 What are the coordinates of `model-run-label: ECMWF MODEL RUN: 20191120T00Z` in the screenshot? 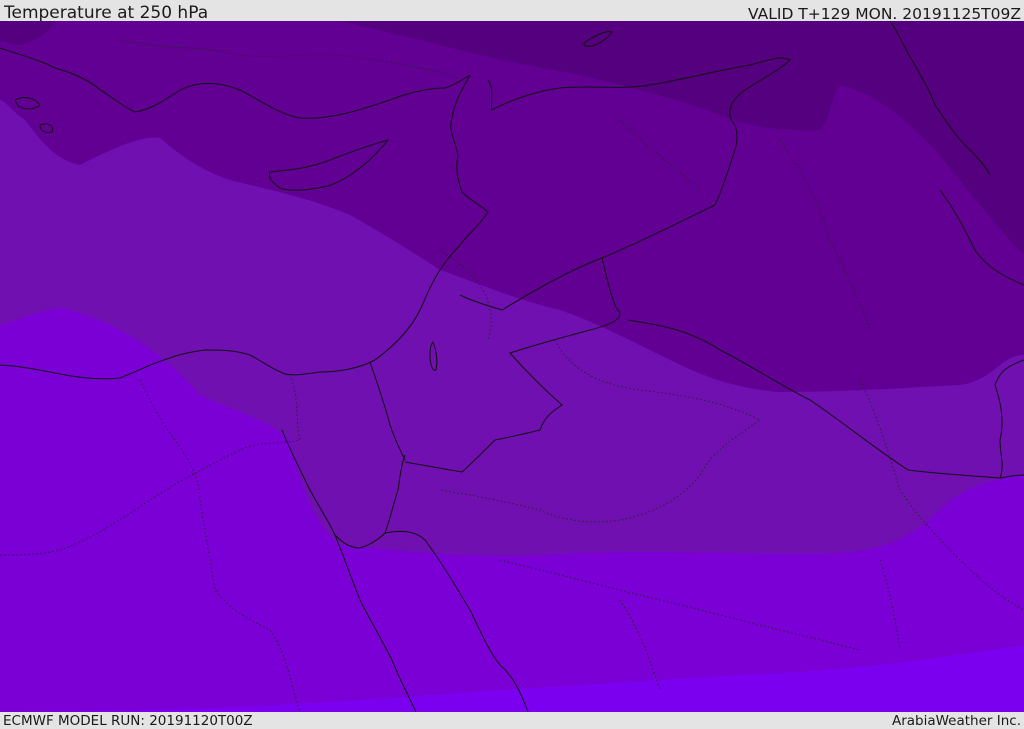 It's located at (128, 721).